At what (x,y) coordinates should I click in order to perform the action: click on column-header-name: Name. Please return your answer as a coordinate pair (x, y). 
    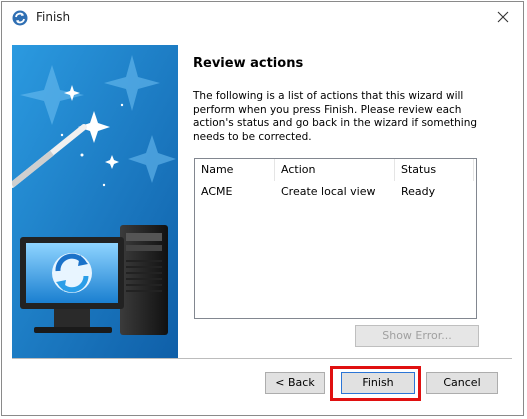
    Looking at the image, I should click on (235, 170).